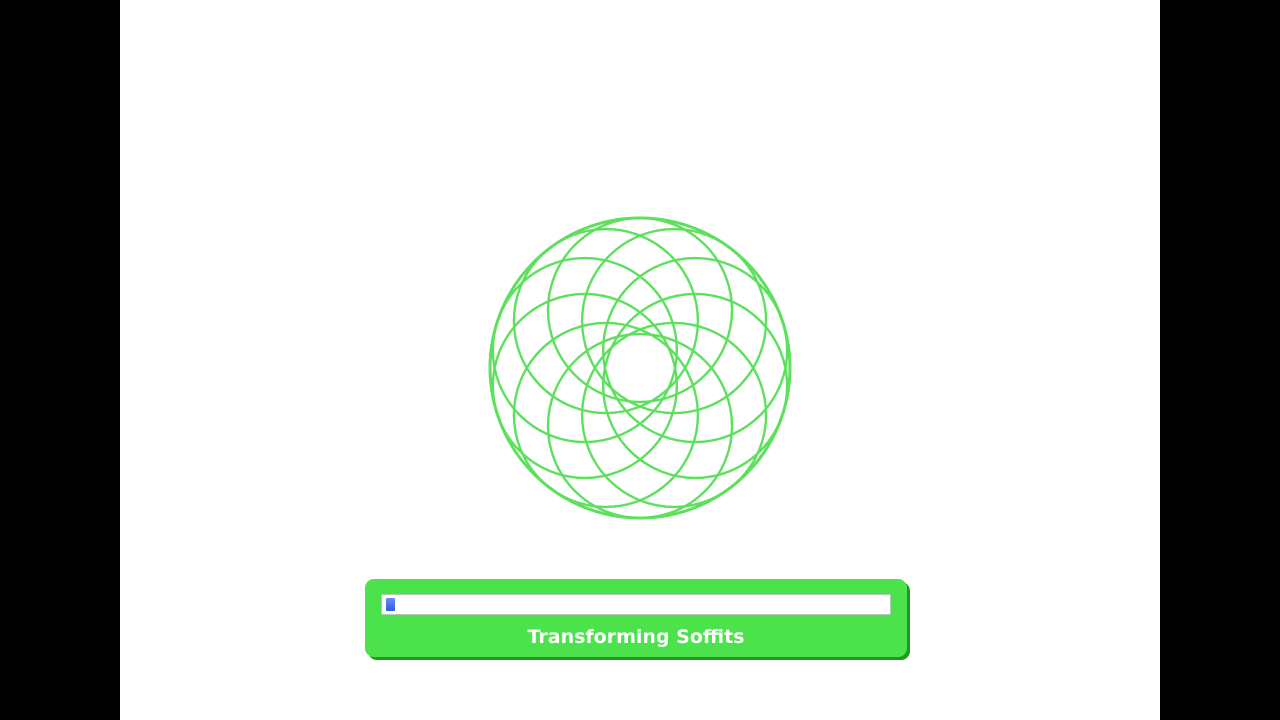 This screenshot has height=720, width=1280. I want to click on spirograph-rings, so click(640, 368).